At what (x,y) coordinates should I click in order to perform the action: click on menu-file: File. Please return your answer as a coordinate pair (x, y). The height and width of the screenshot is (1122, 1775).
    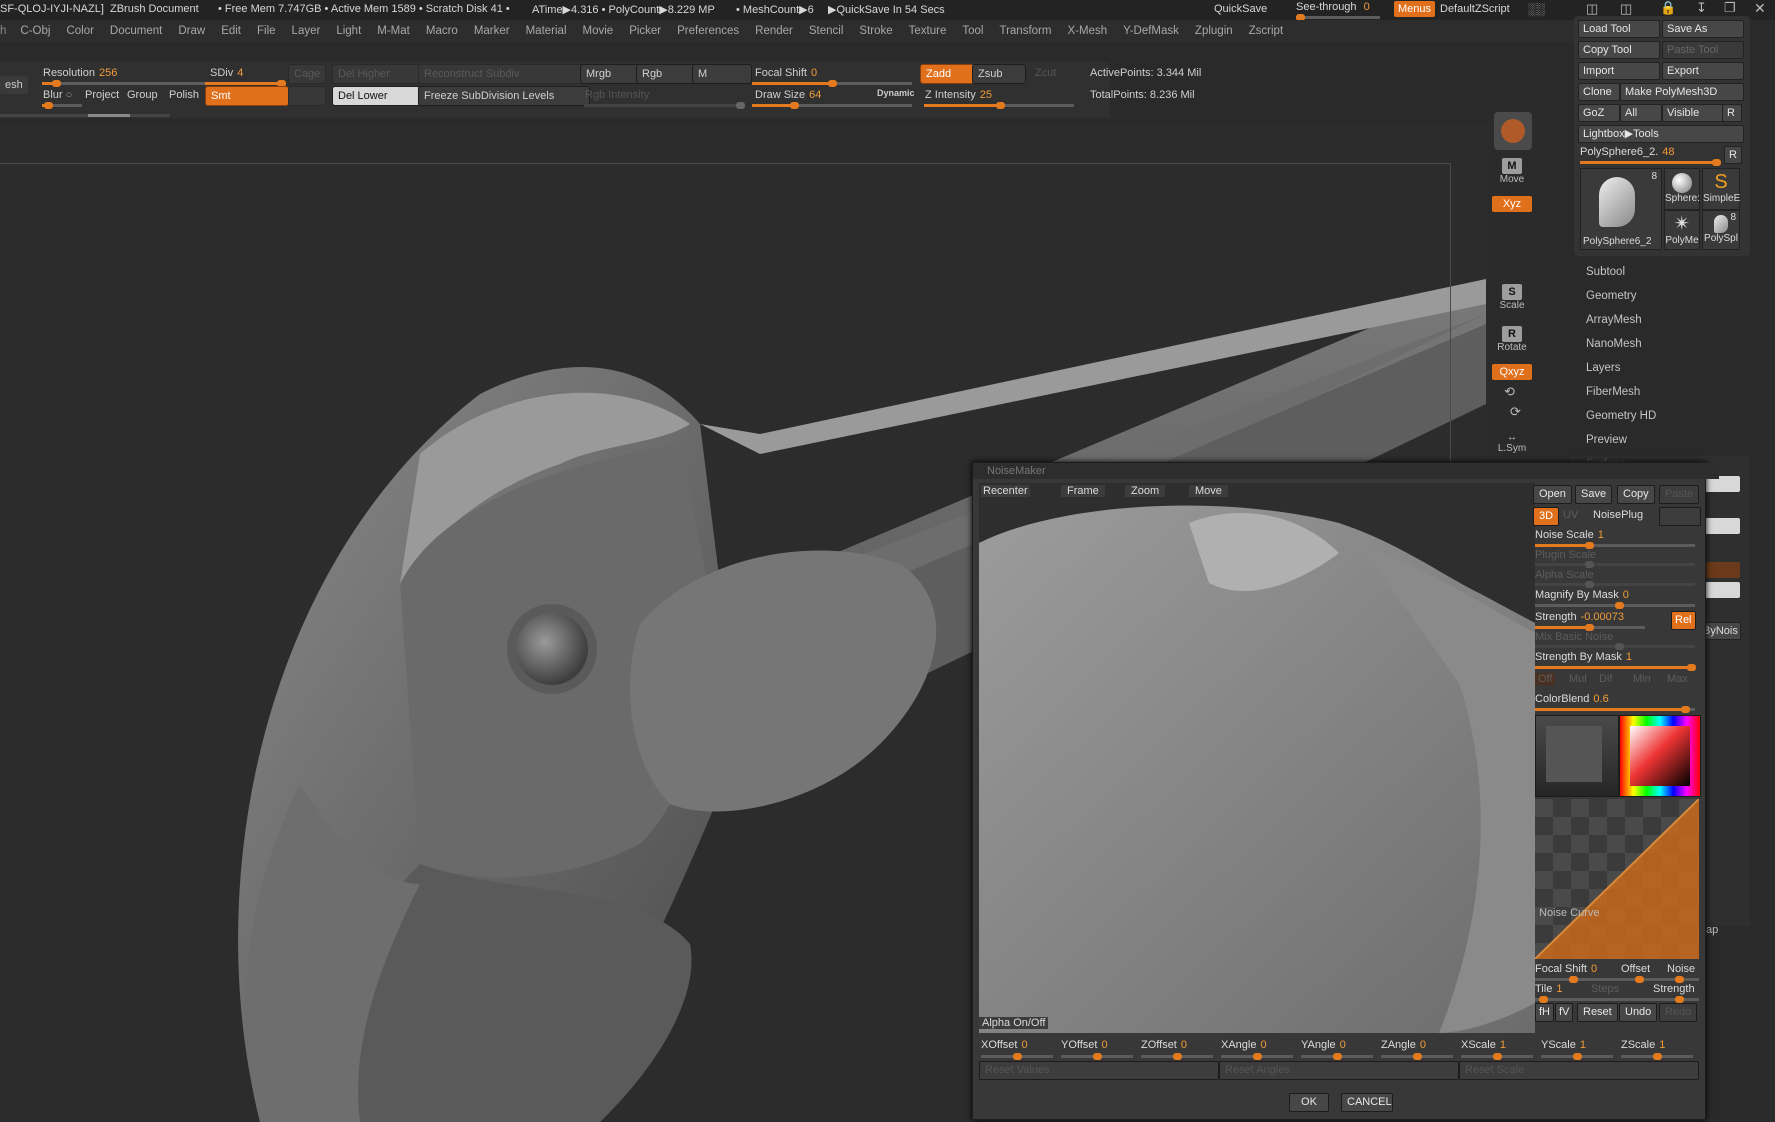
    Looking at the image, I should click on (266, 31).